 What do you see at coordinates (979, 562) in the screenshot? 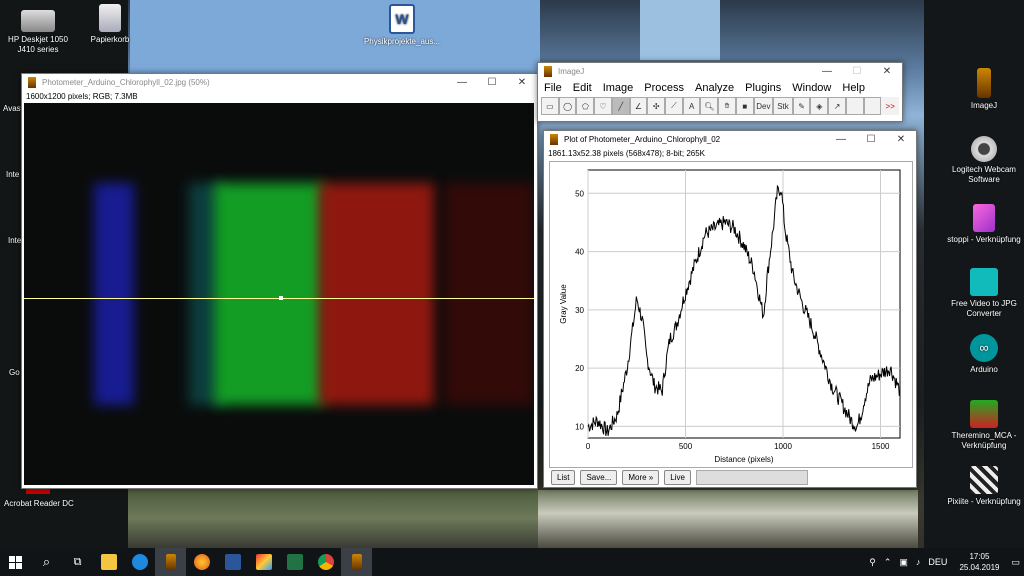
I see `clock: 17:05 25.04.2019` at bounding box center [979, 562].